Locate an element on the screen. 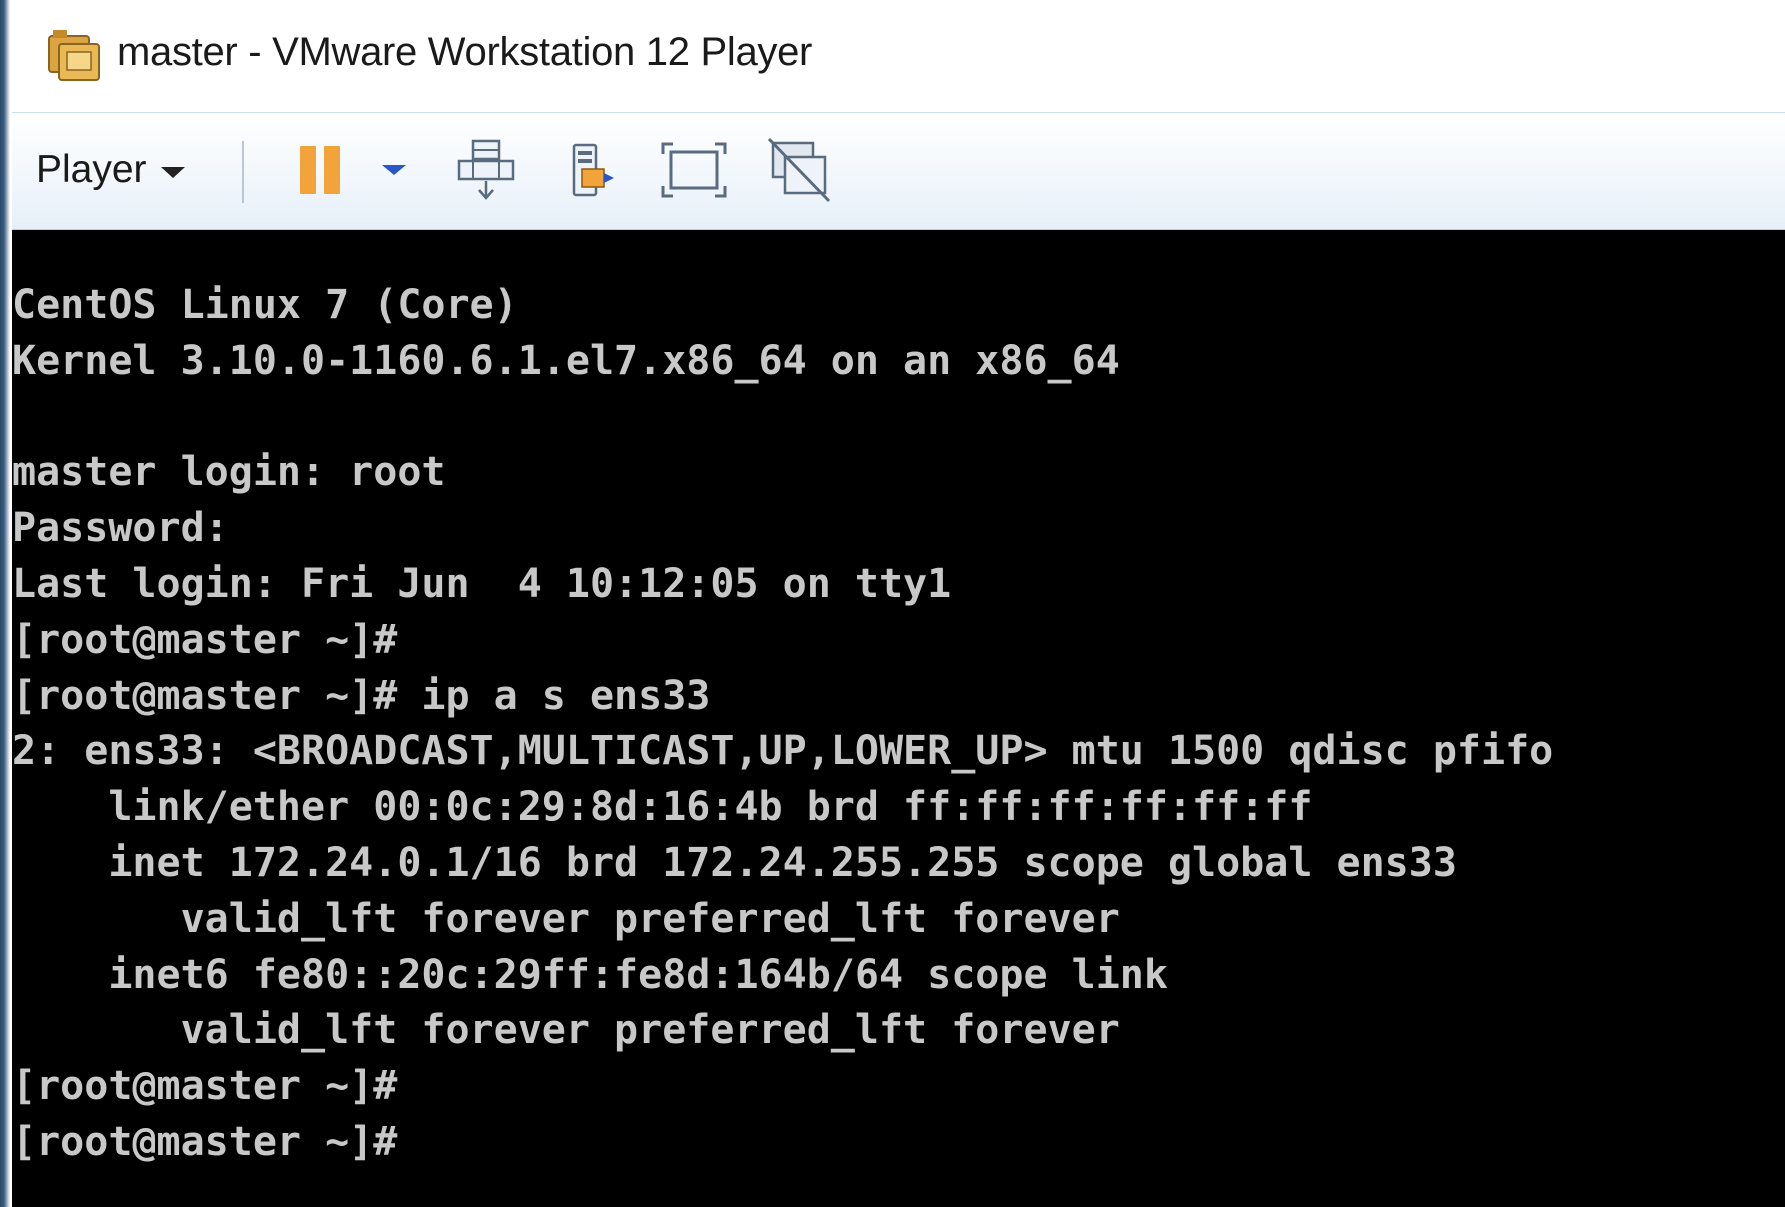 The image size is (1785, 1207). console-line: [root@master ~]# ip a s ens33 is located at coordinates (361, 695).